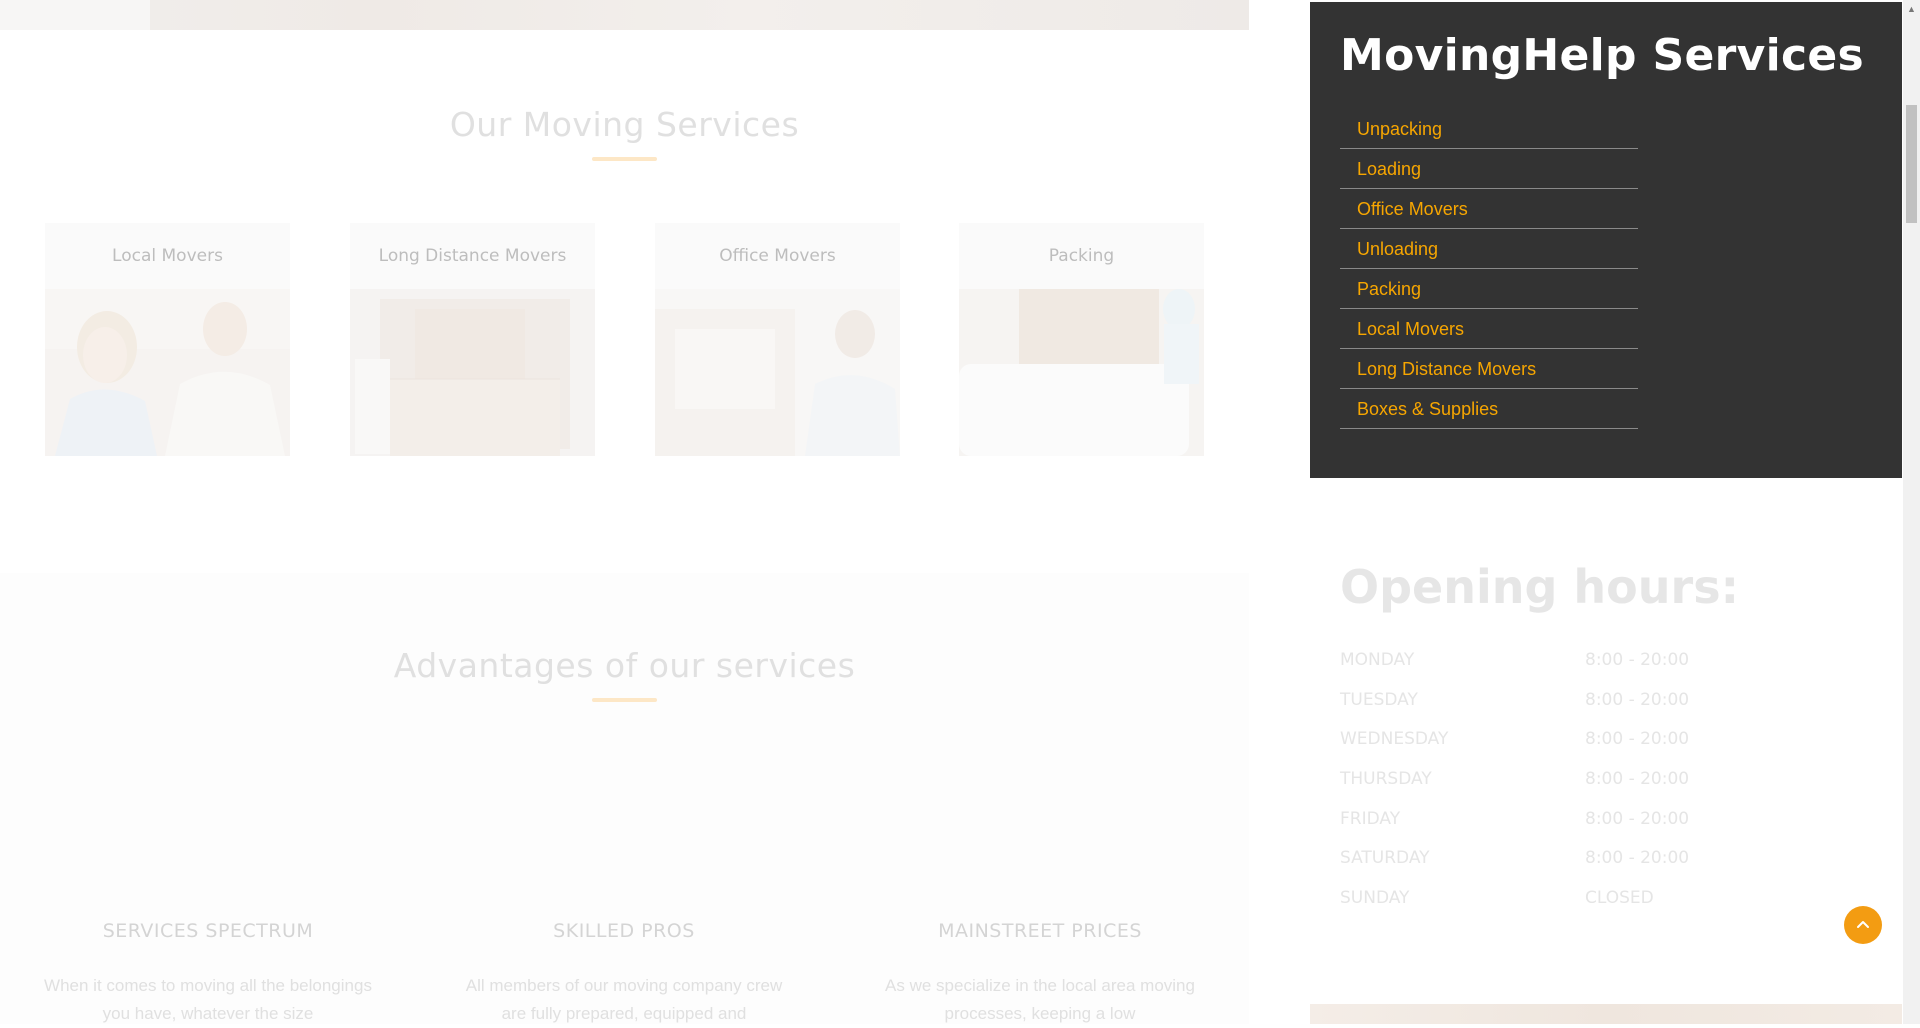 The width and height of the screenshot is (1920, 1028). What do you see at coordinates (1489, 129) in the screenshot?
I see `sidebar-link-unpacking: Unpacking` at bounding box center [1489, 129].